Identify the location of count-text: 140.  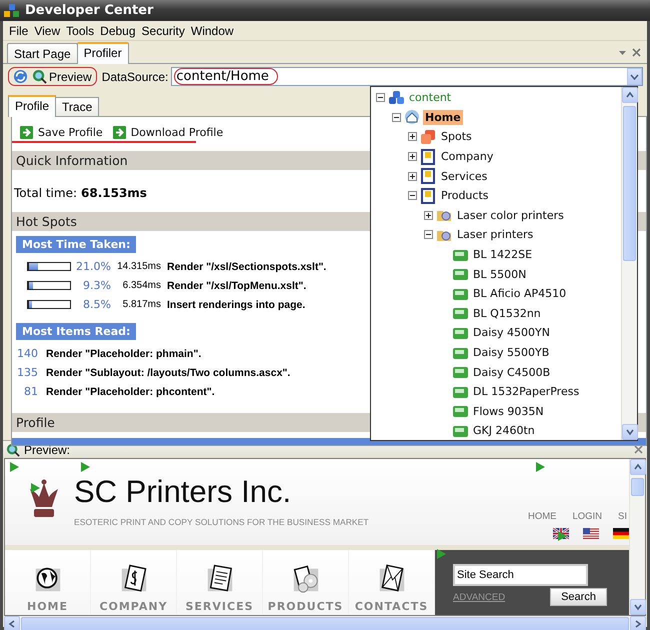
(27, 353).